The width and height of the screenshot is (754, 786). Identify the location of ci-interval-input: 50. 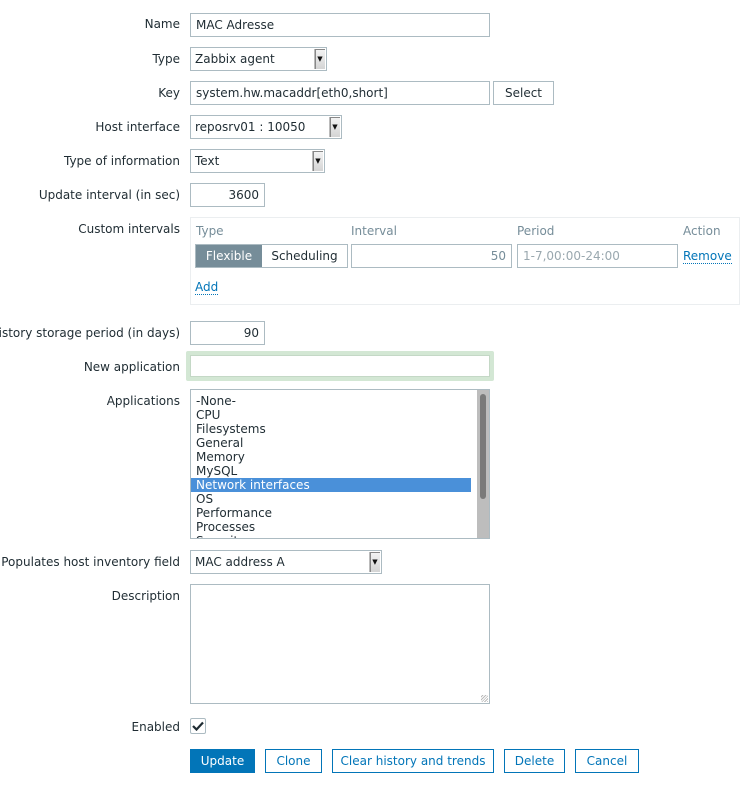
(431, 256).